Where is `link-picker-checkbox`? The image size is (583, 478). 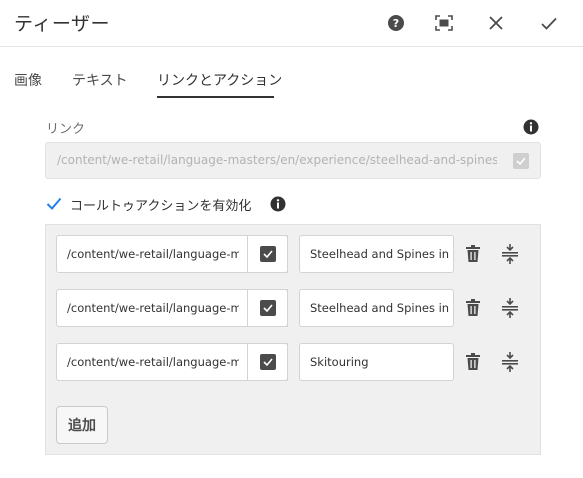 link-picker-checkbox is located at coordinates (521, 161).